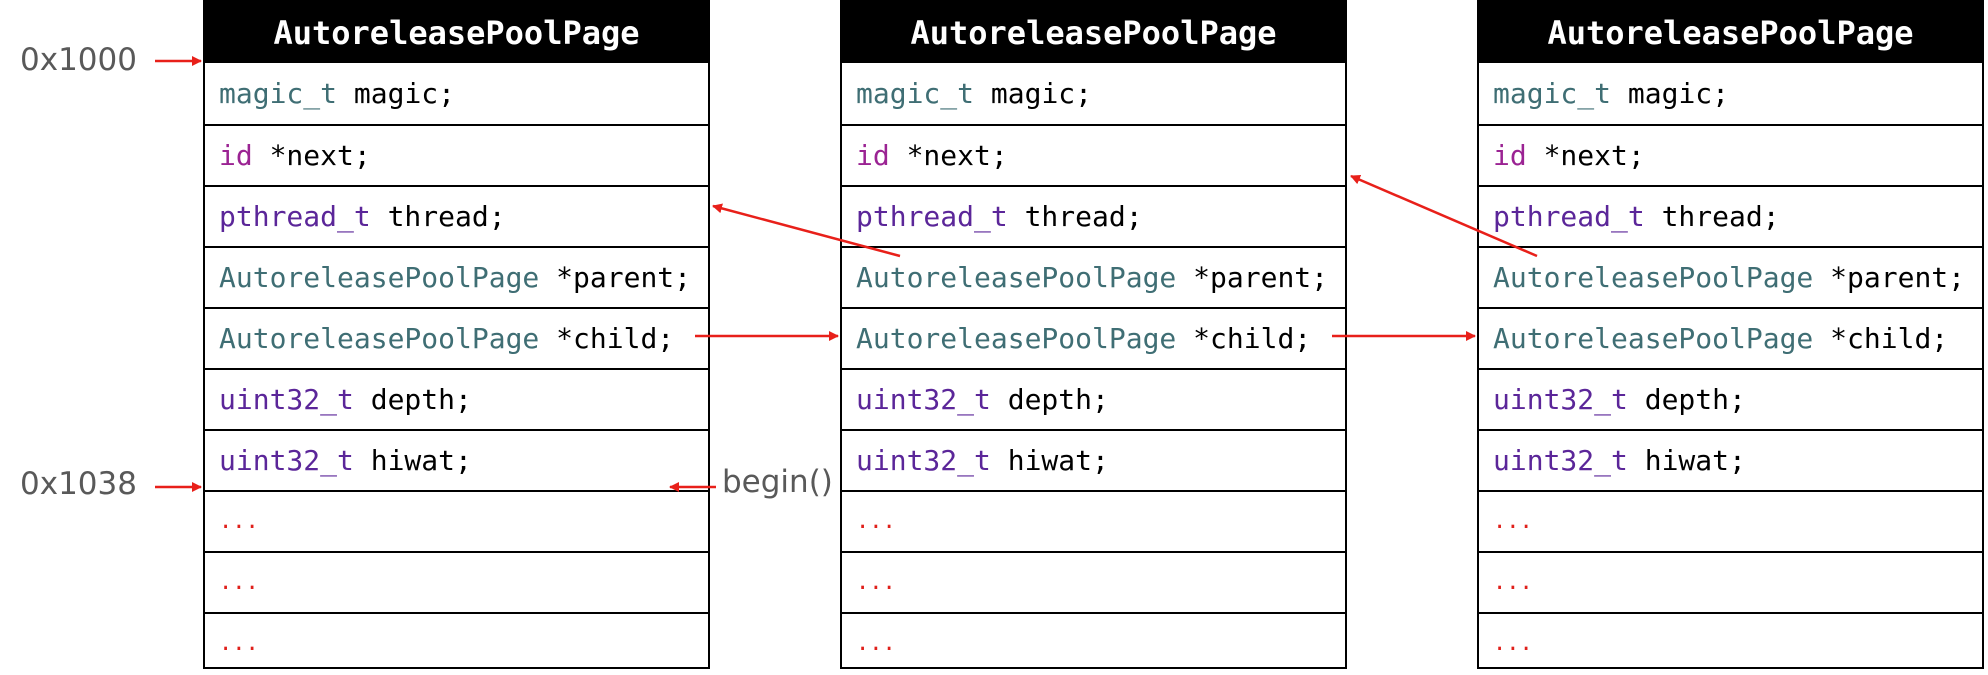  What do you see at coordinates (777, 482) in the screenshot?
I see `begin-label: begin()` at bounding box center [777, 482].